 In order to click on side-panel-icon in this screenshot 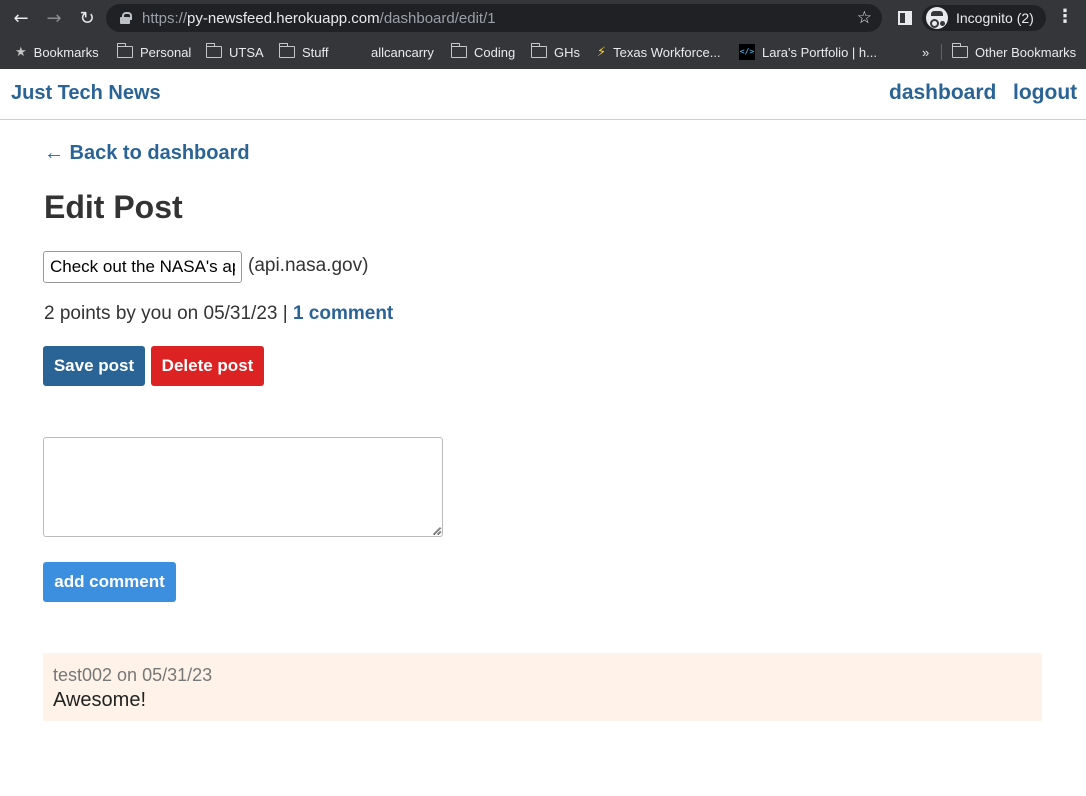, I will do `click(905, 18)`.